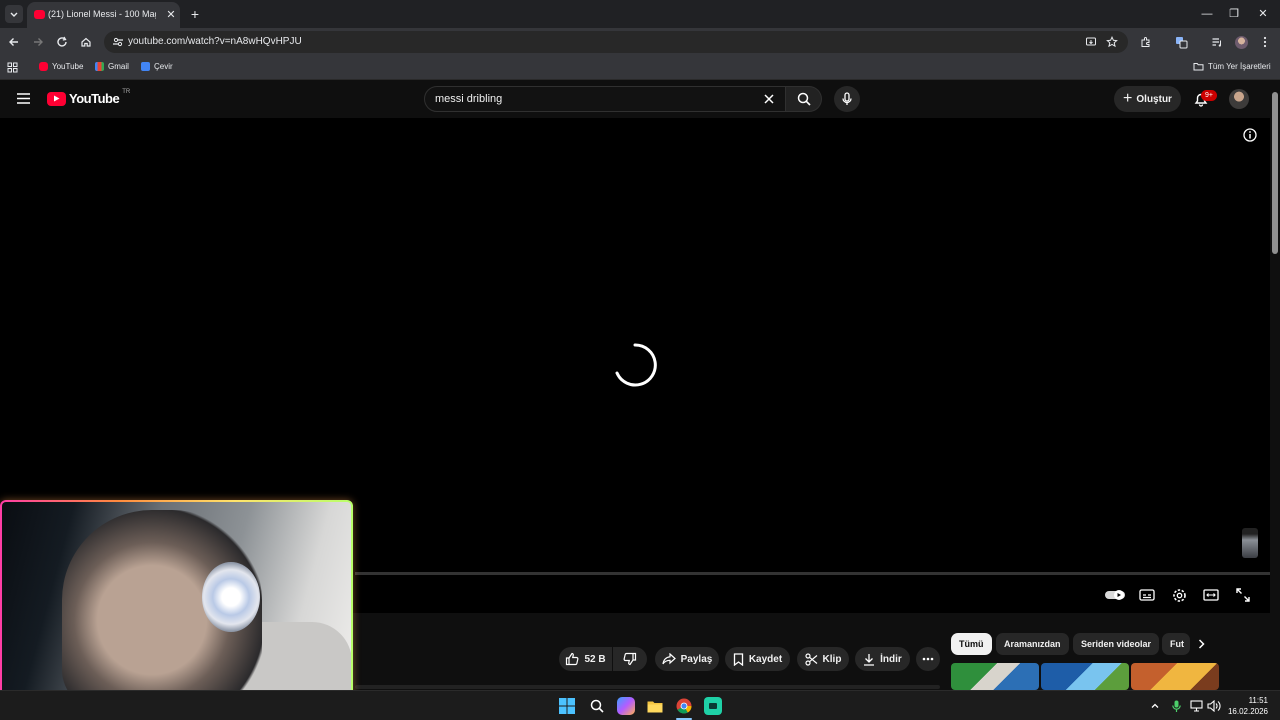 Image resolution: width=1280 pixels, height=720 pixels. Describe the element at coordinates (597, 706) in the screenshot. I see `taskbar-search-icon` at that location.